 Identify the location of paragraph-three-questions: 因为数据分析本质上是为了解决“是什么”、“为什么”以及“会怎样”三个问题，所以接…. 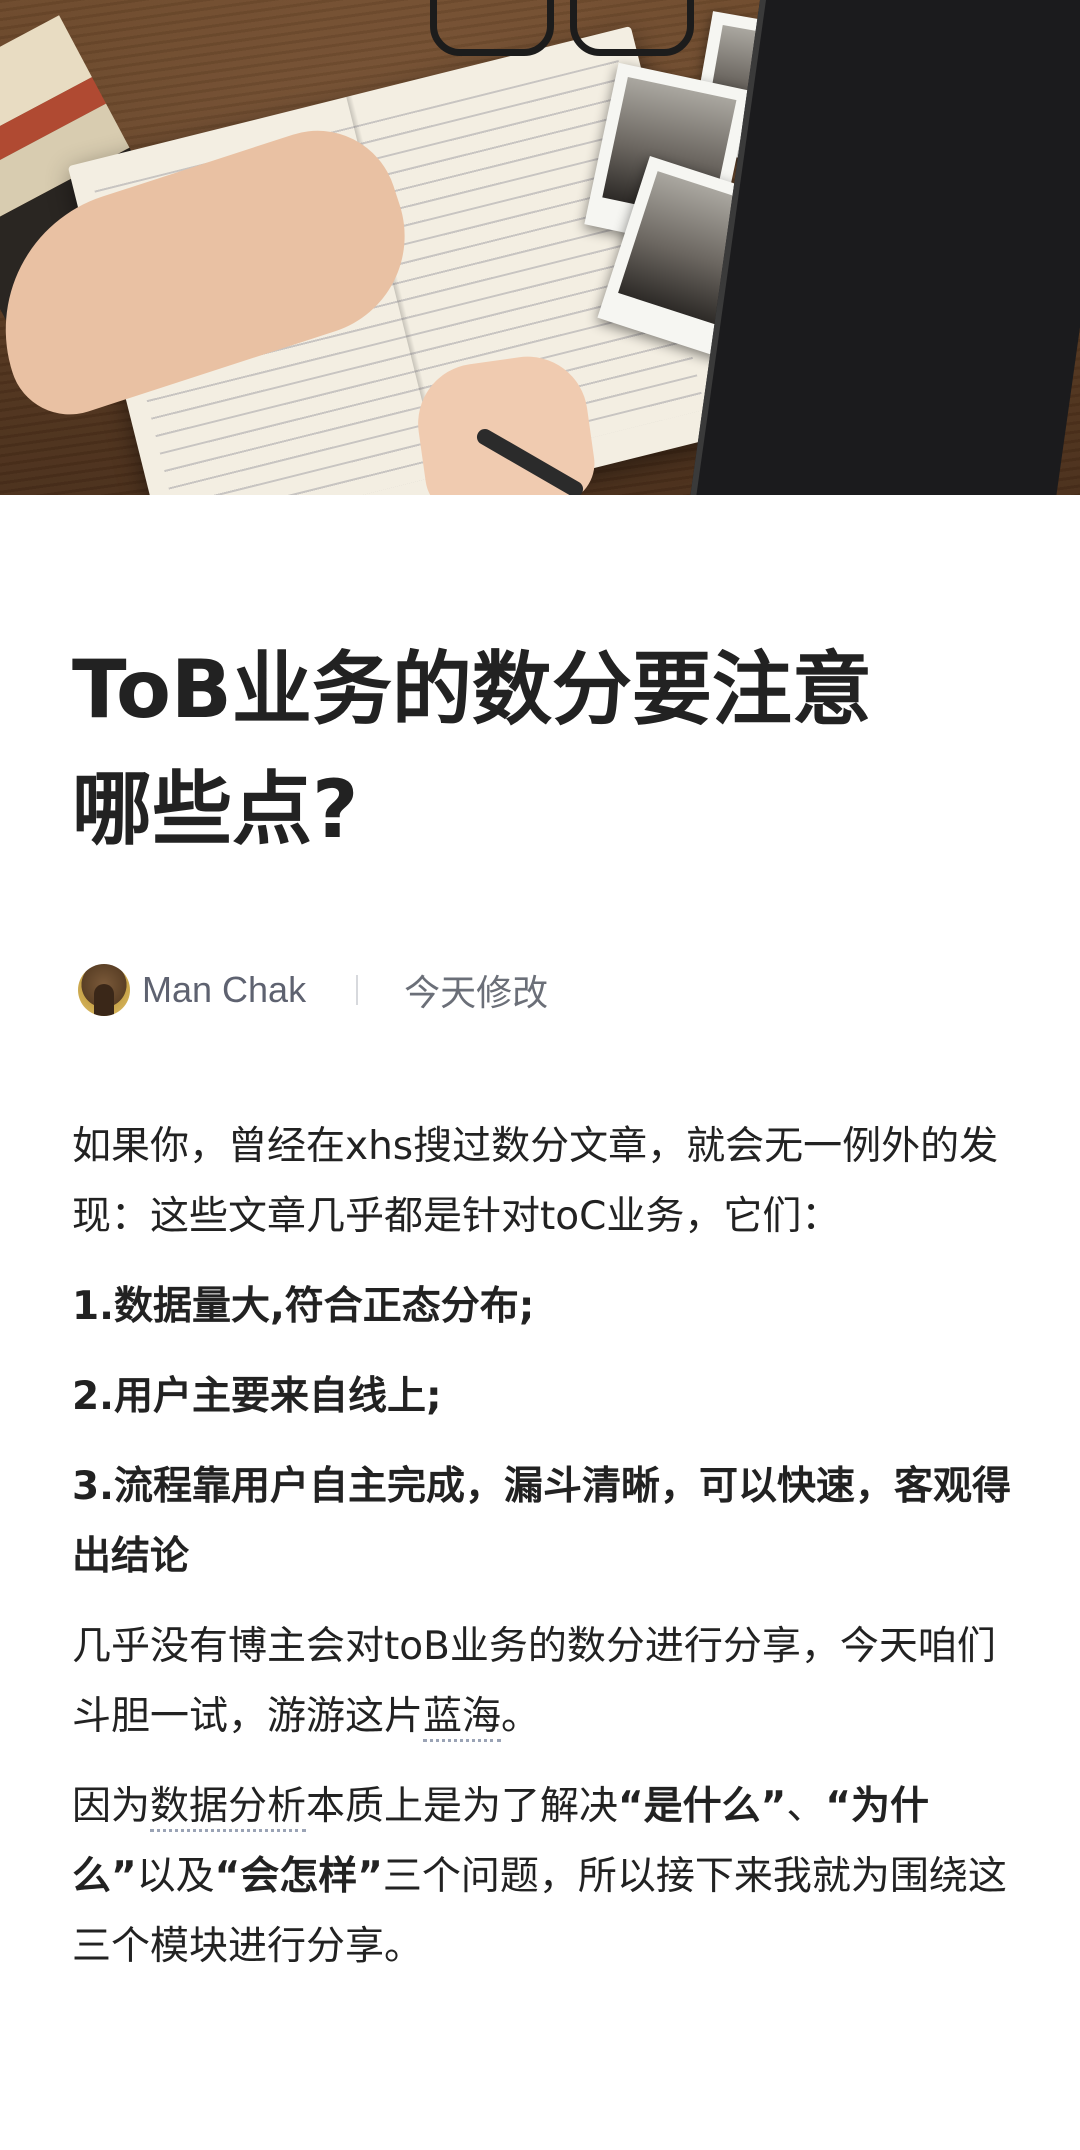
(539, 1876).